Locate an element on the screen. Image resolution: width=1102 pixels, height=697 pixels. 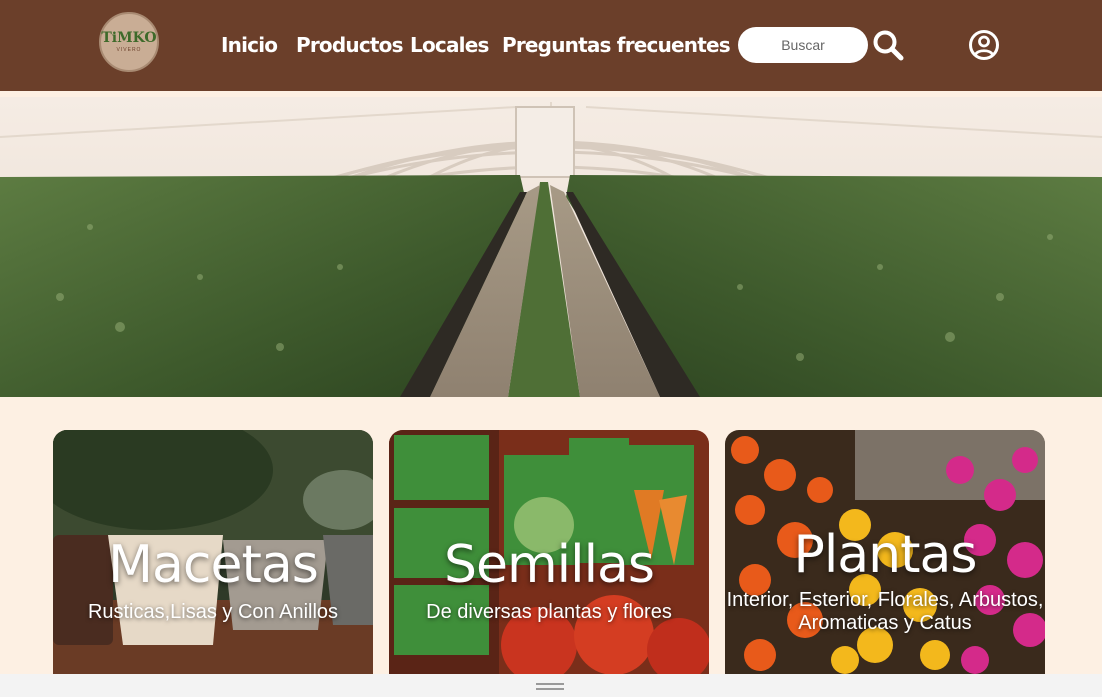
logo-text: TiMKO is located at coordinates (129, 38).